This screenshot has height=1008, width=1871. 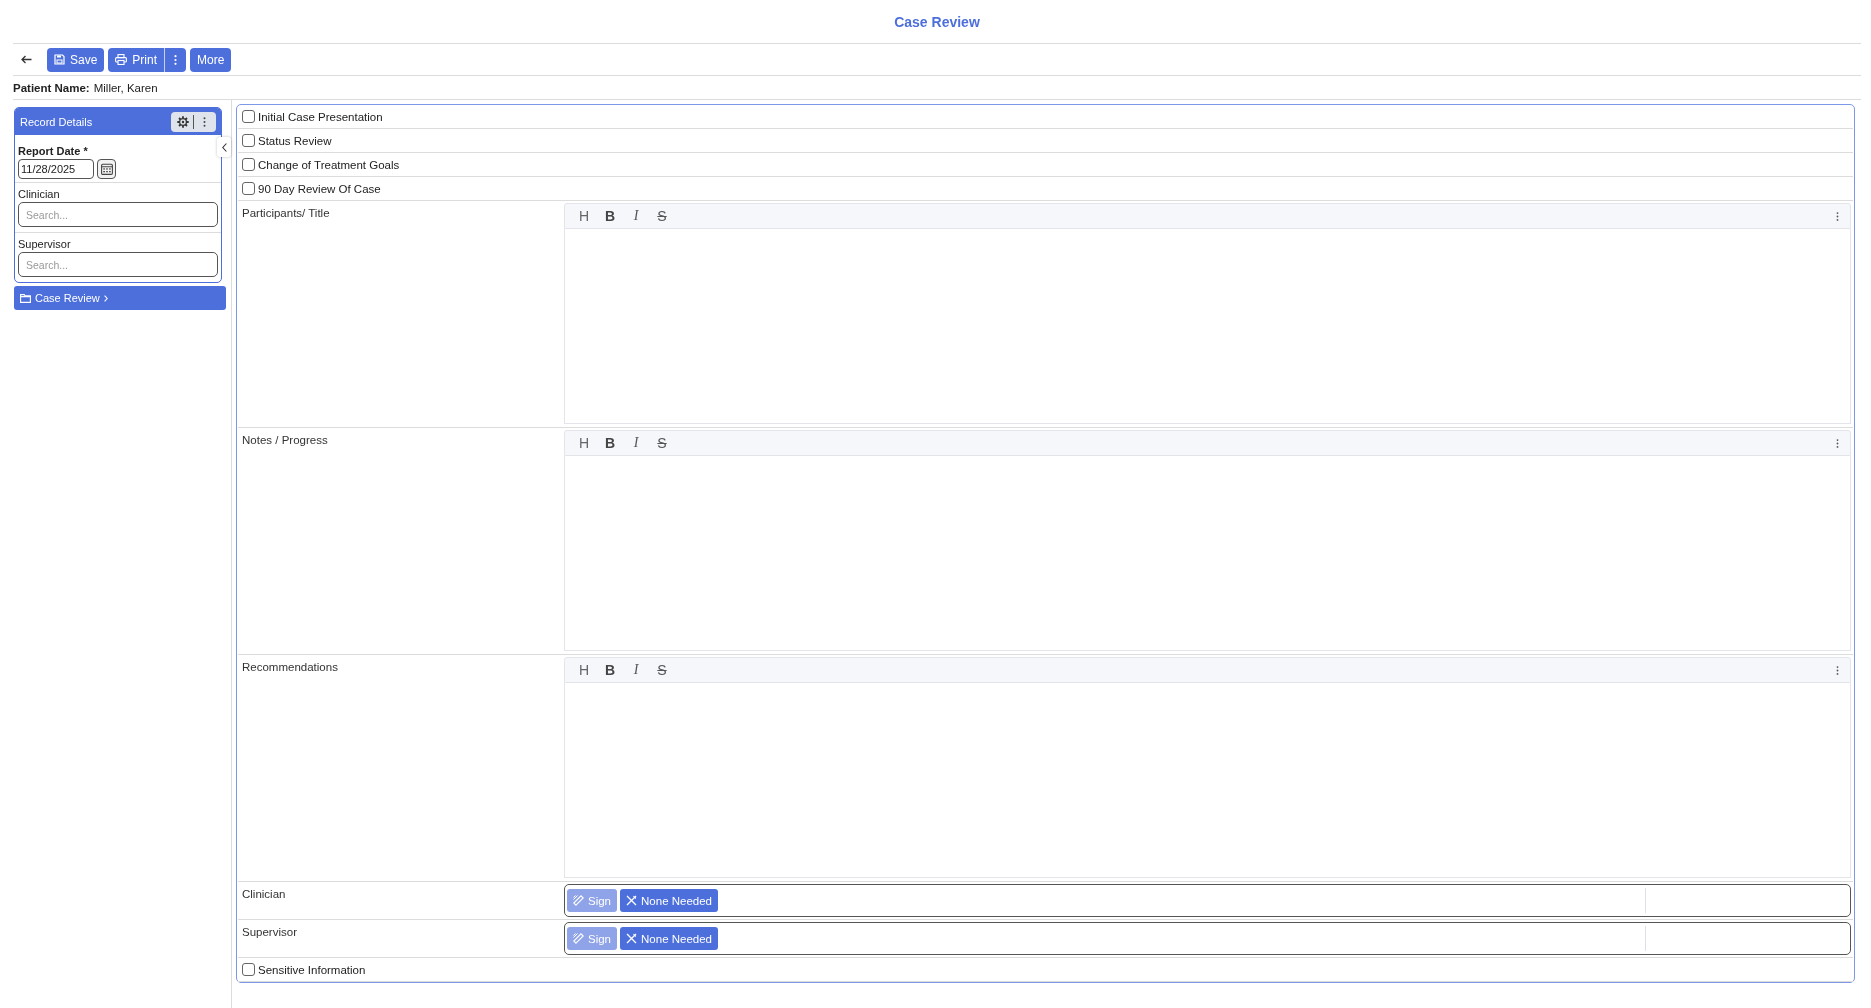 What do you see at coordinates (312, 969) in the screenshot?
I see `checkbox-label: Sensitive Information` at bounding box center [312, 969].